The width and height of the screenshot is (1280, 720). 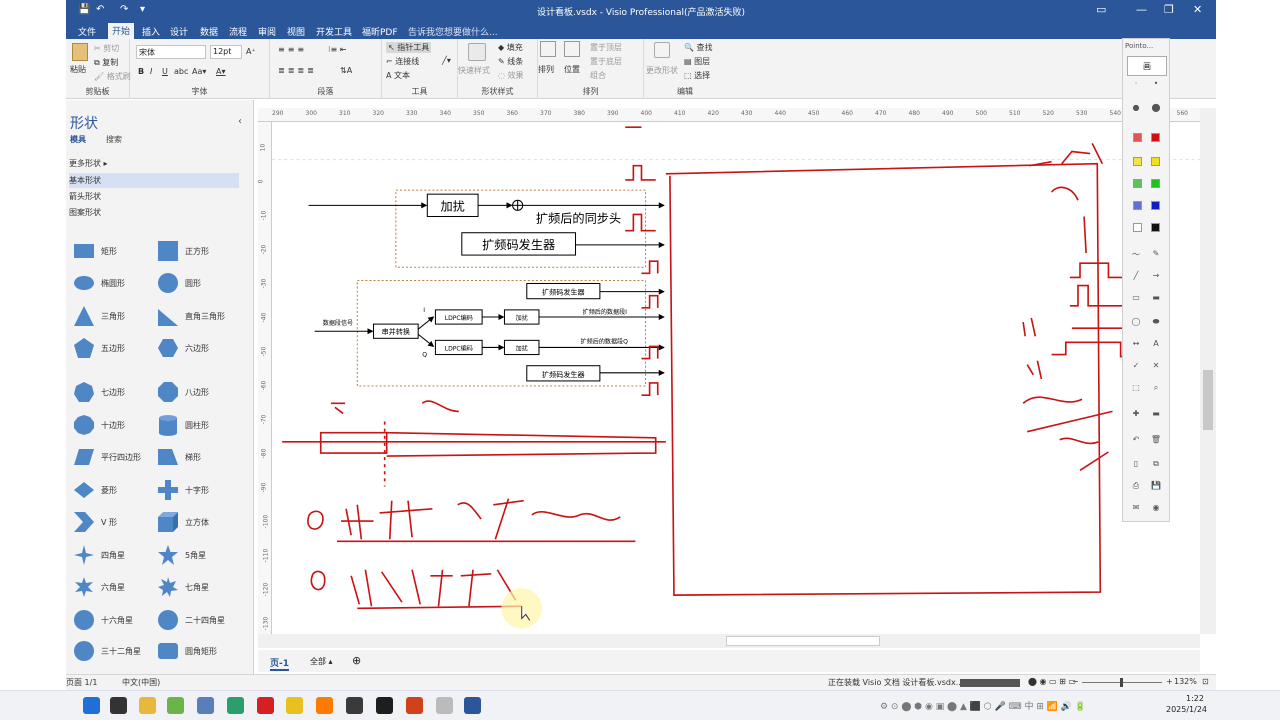 I want to click on grow-font-icon: A⁺, so click(x=251, y=51).